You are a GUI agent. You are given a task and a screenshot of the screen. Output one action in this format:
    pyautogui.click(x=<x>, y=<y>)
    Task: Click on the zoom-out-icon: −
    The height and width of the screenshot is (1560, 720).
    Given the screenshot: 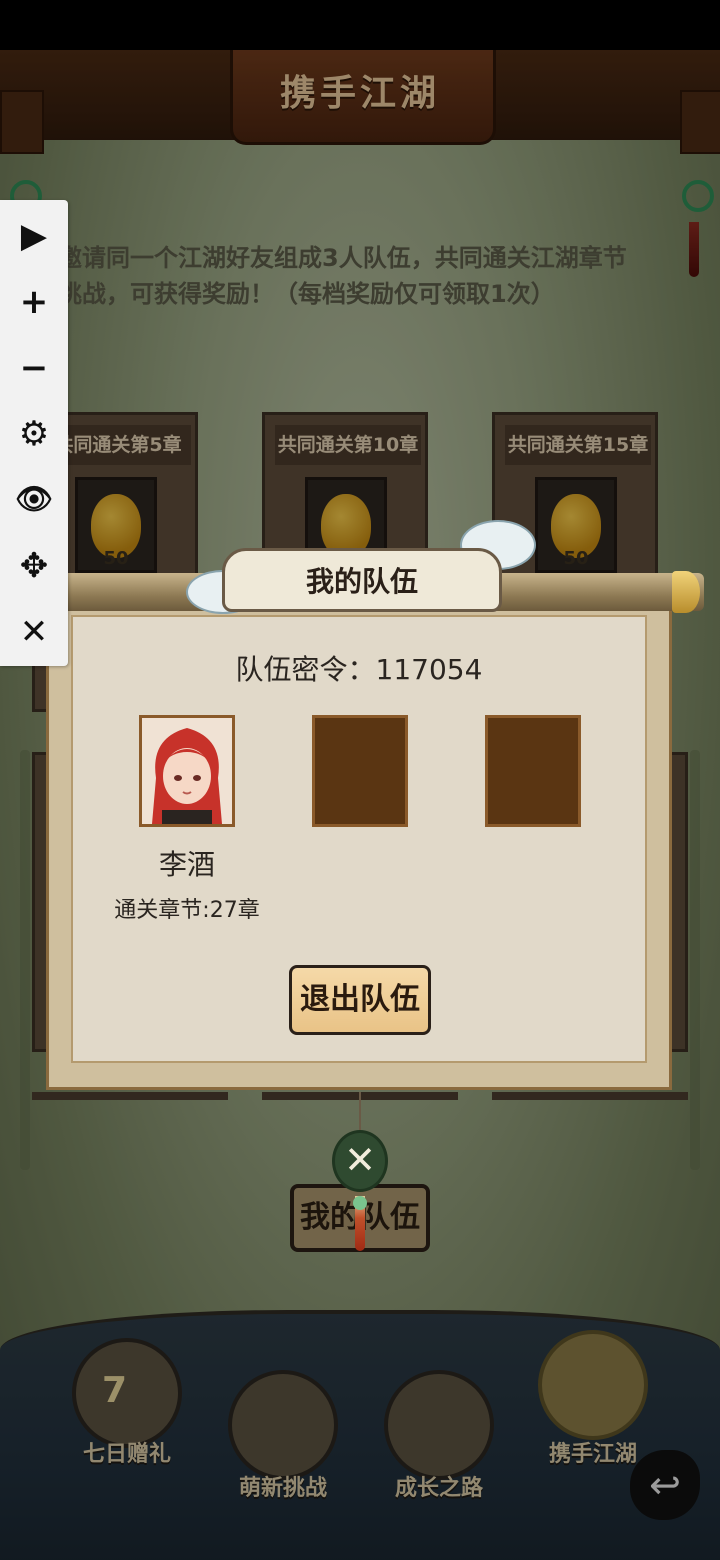 What is the action you would take?
    pyautogui.click(x=34, y=368)
    